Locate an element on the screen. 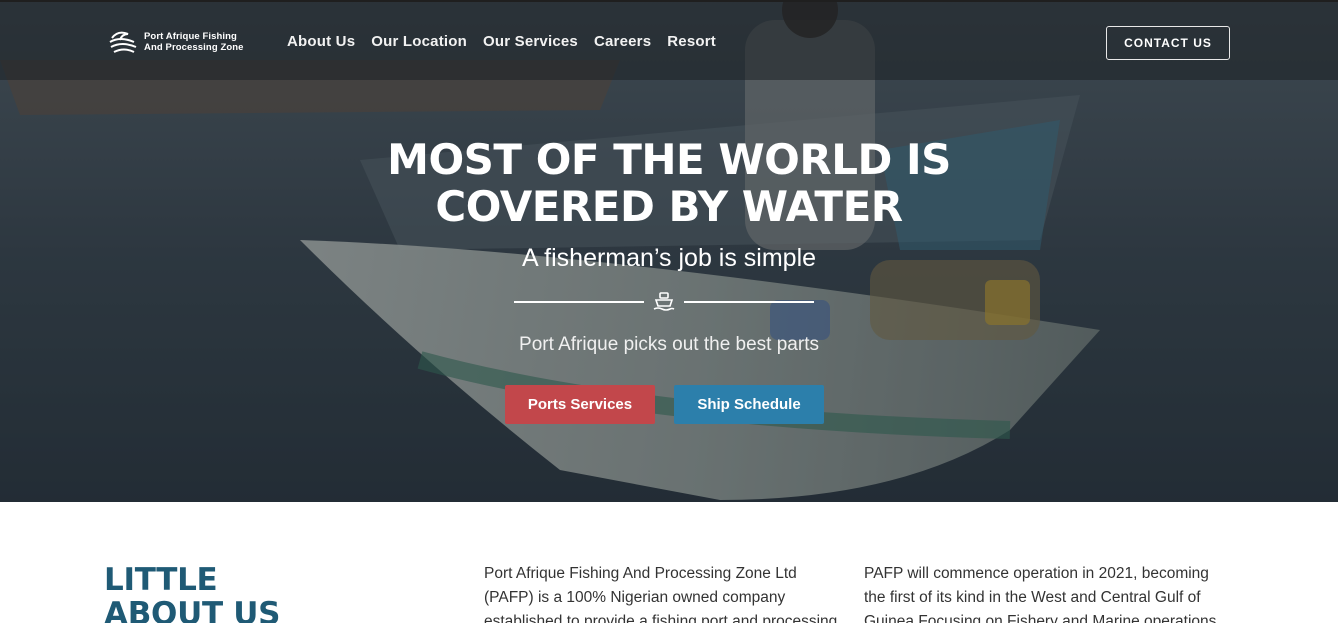  hero-divider is located at coordinates (664, 302).